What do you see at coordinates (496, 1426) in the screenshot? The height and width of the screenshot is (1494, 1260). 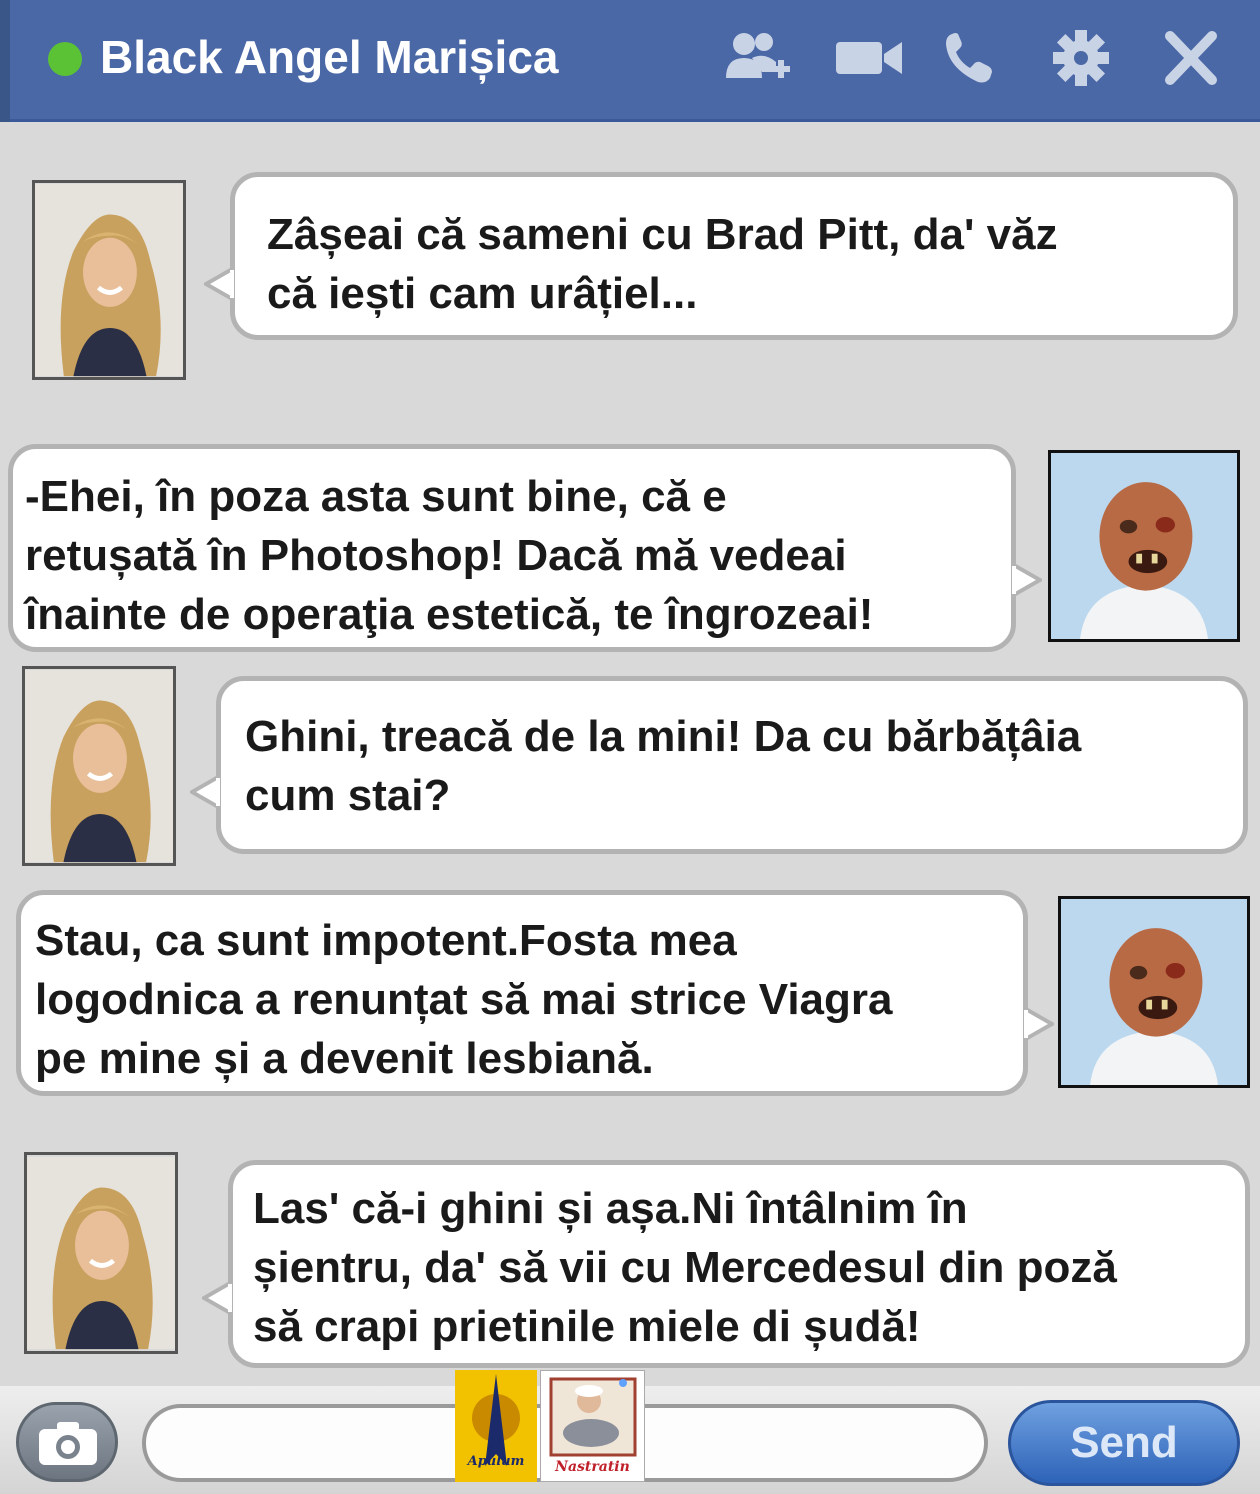 I see `apulum-logo: 94 Apulum` at bounding box center [496, 1426].